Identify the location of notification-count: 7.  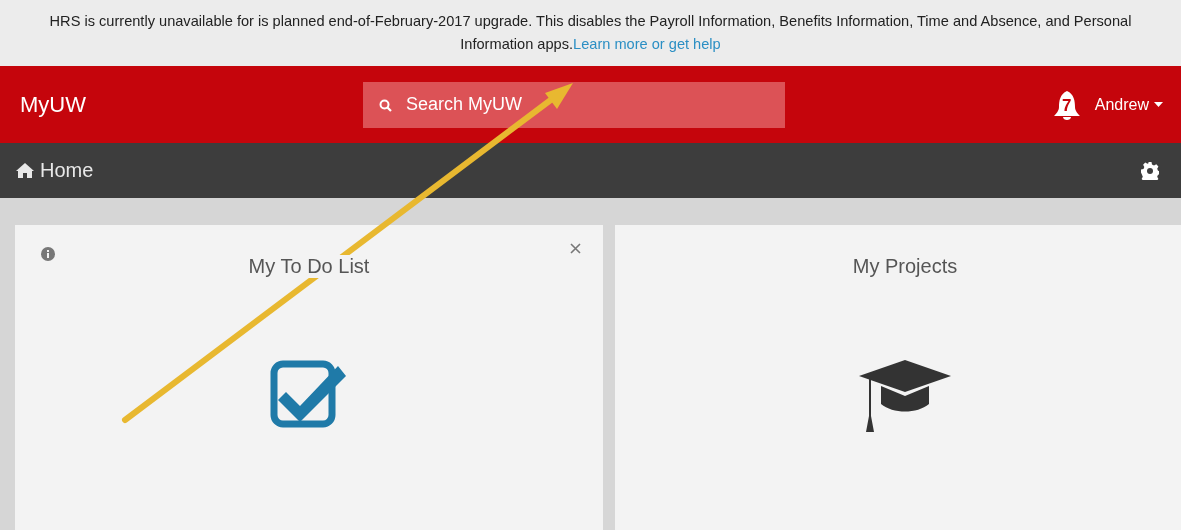
(1067, 105).